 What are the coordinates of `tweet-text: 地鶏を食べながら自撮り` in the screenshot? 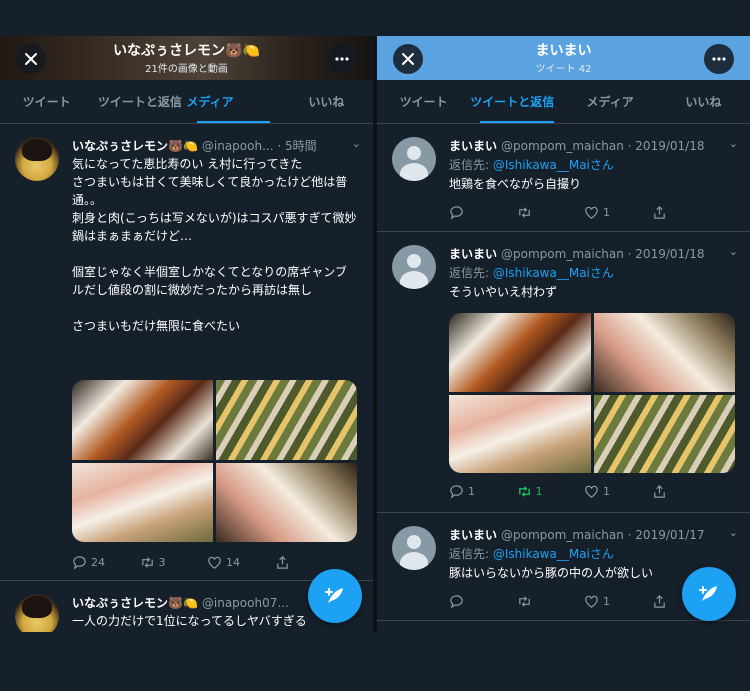 It's located at (515, 184).